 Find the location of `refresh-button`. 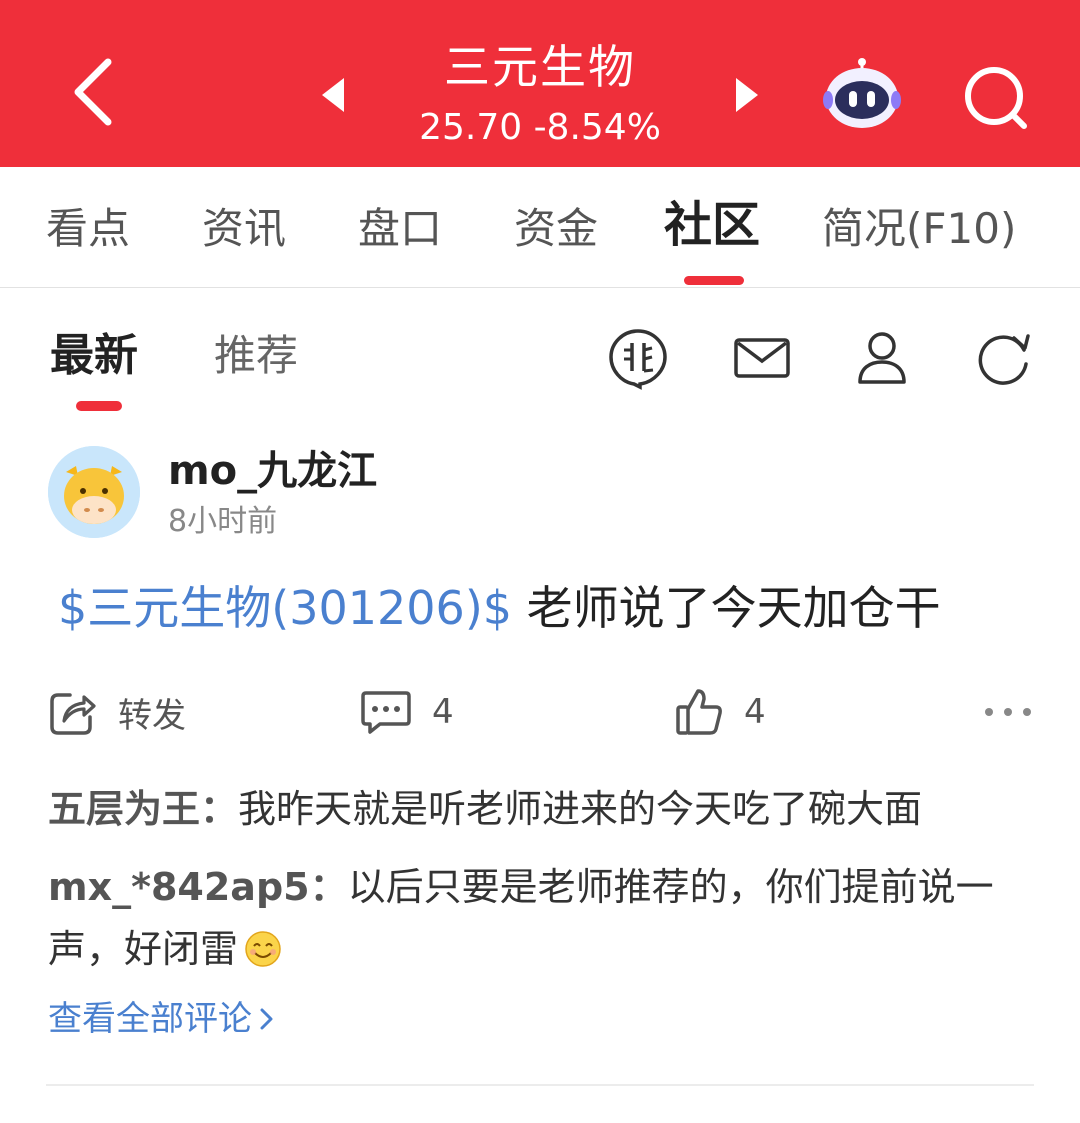

refresh-button is located at coordinates (1004, 358).